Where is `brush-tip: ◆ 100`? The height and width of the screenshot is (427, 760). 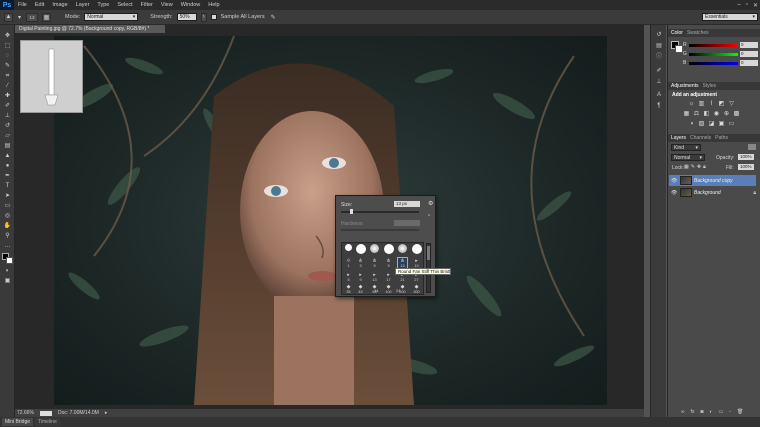
brush-tip: ◆ 100 is located at coordinates (388, 291).